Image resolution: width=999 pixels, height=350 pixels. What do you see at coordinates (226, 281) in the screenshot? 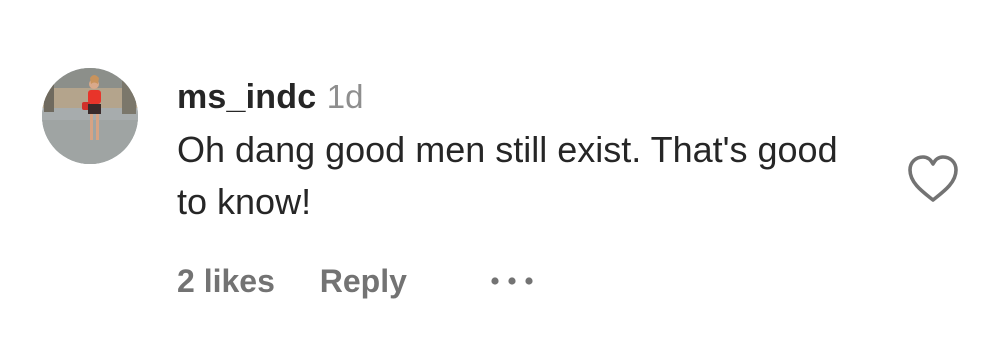
I see `likes-count-link: 2 likes` at bounding box center [226, 281].